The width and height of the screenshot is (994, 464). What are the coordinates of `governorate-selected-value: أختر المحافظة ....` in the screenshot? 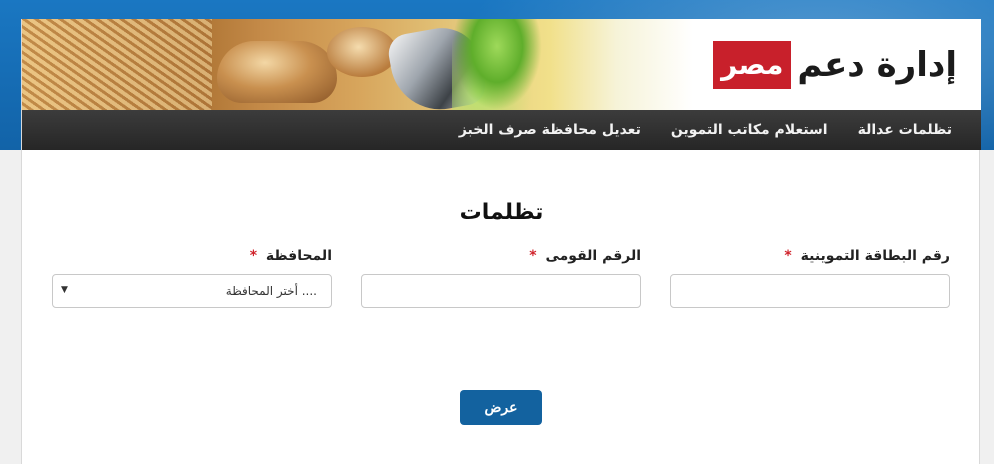 It's located at (271, 291).